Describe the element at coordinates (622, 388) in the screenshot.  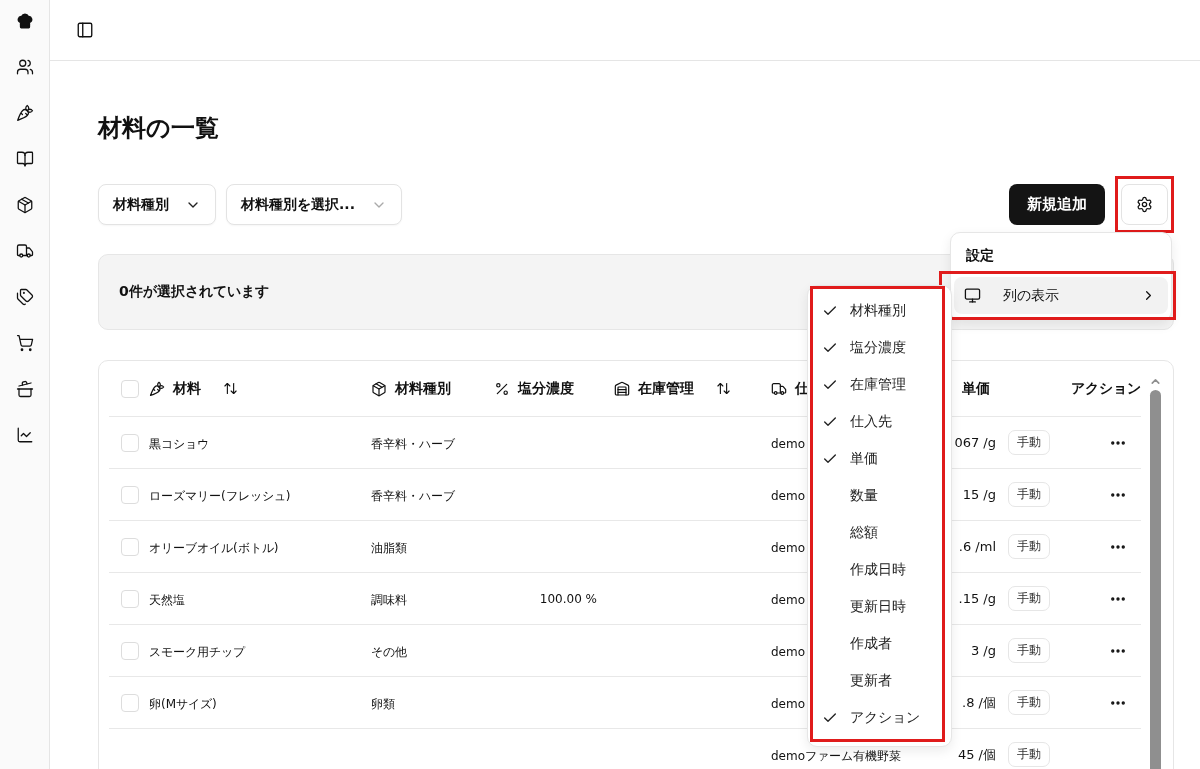
I see `warehouse-icon` at that location.